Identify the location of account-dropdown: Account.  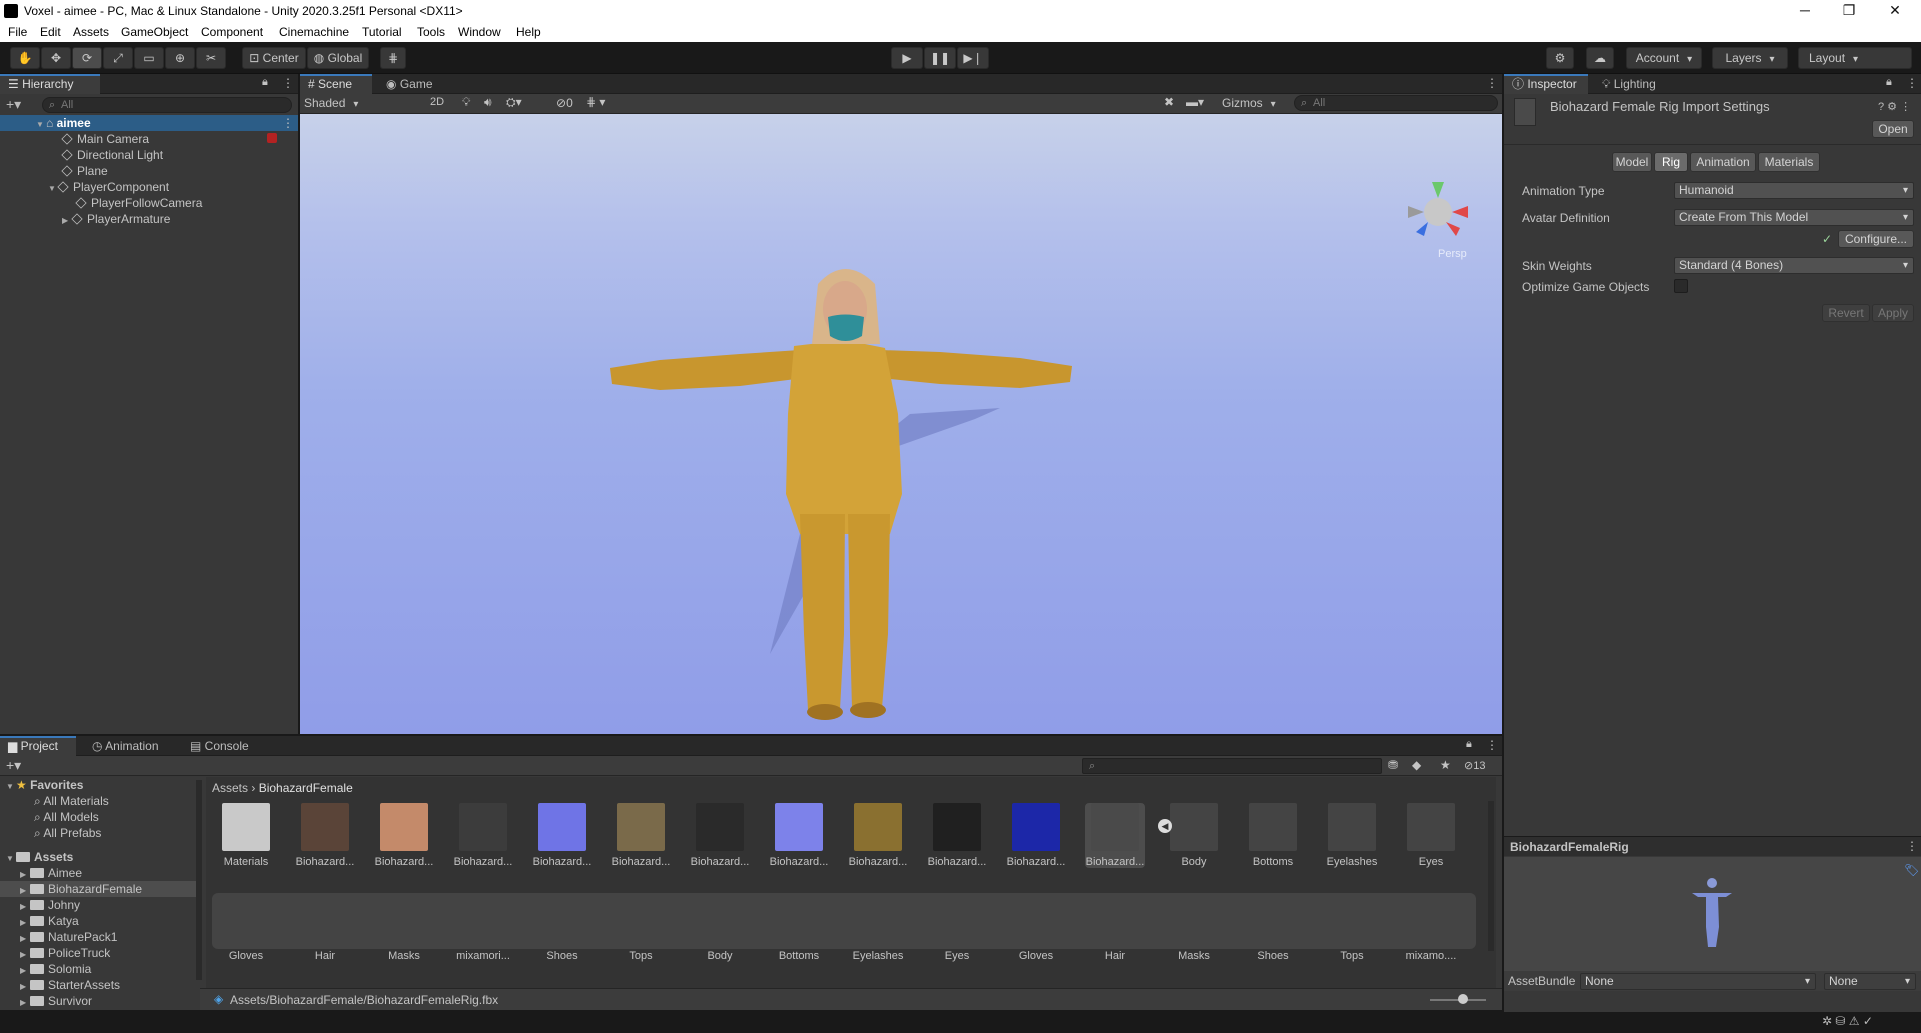
(1664, 58).